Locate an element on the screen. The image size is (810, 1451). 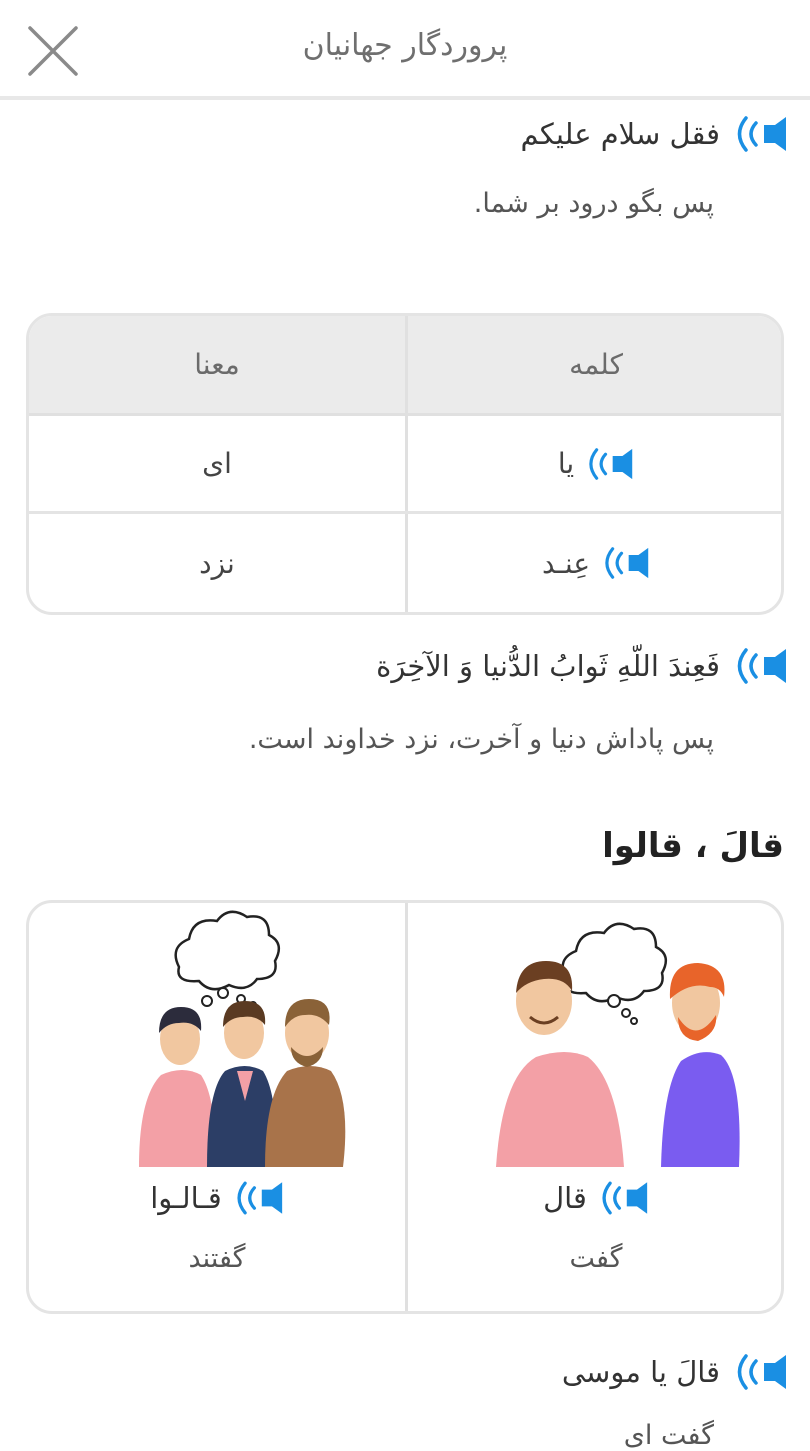
picture-meaning: گفت is located at coordinates (596, 1258).